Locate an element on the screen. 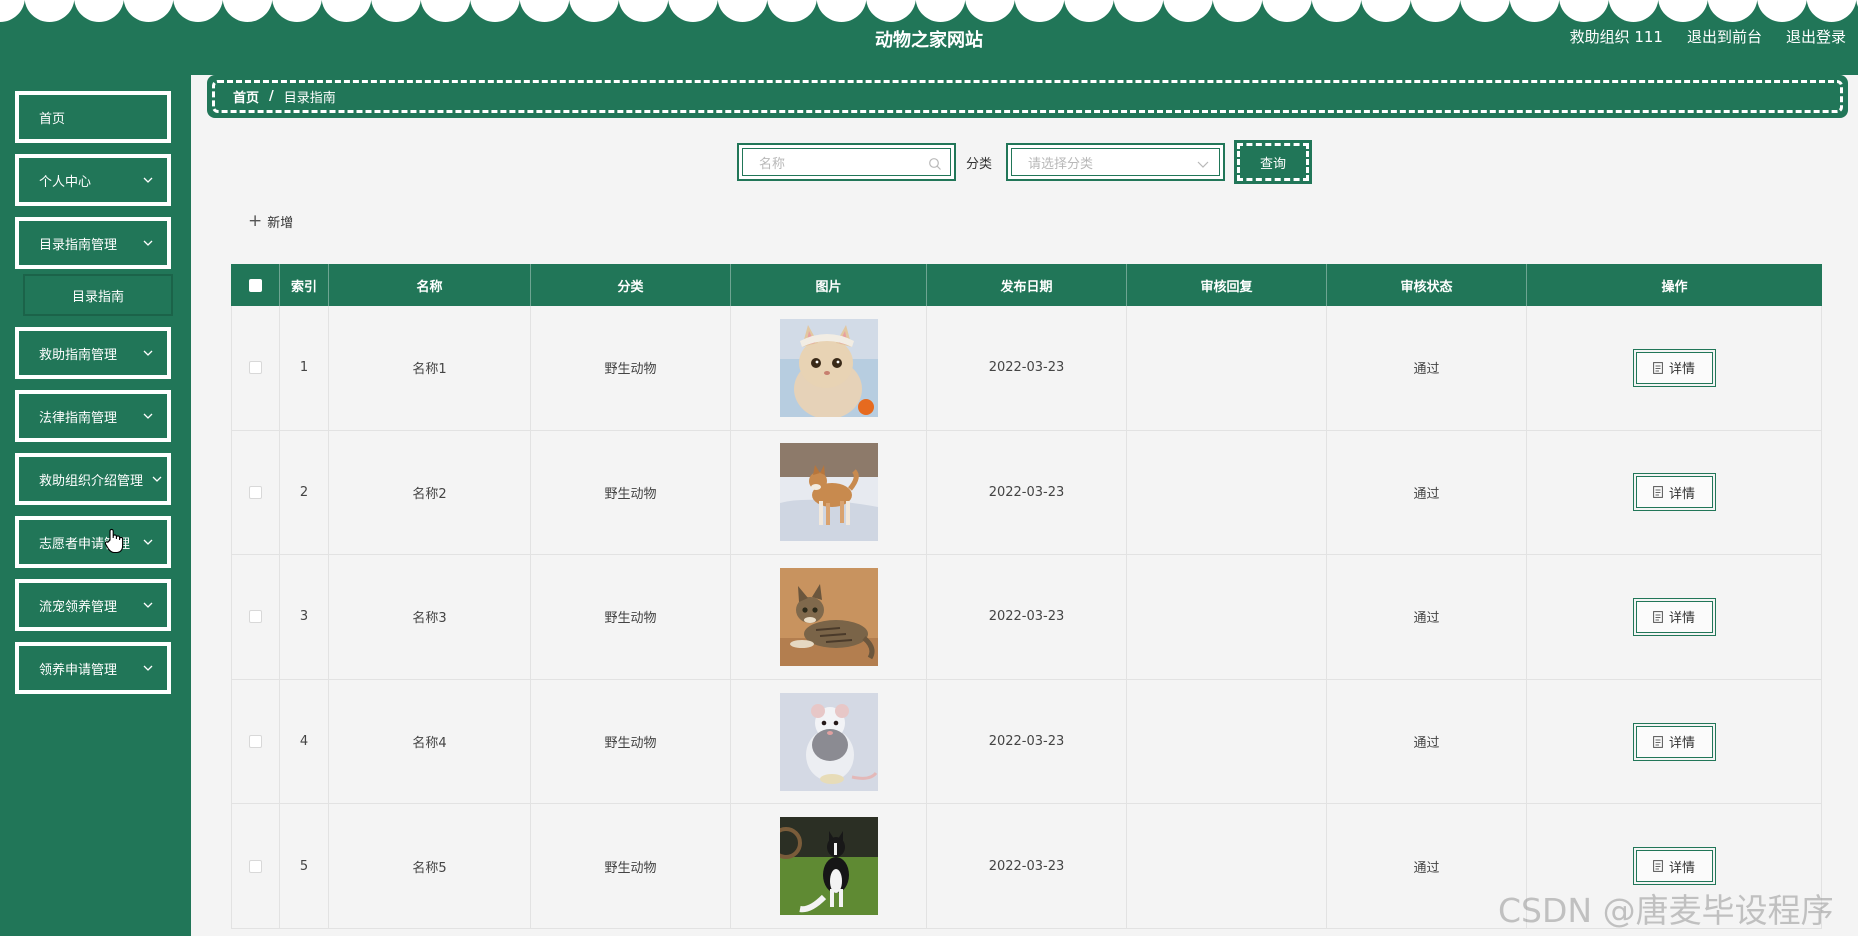  sidebar-item-adoption-apply-mgmt: 领养申请管理 is located at coordinates (93, 668).